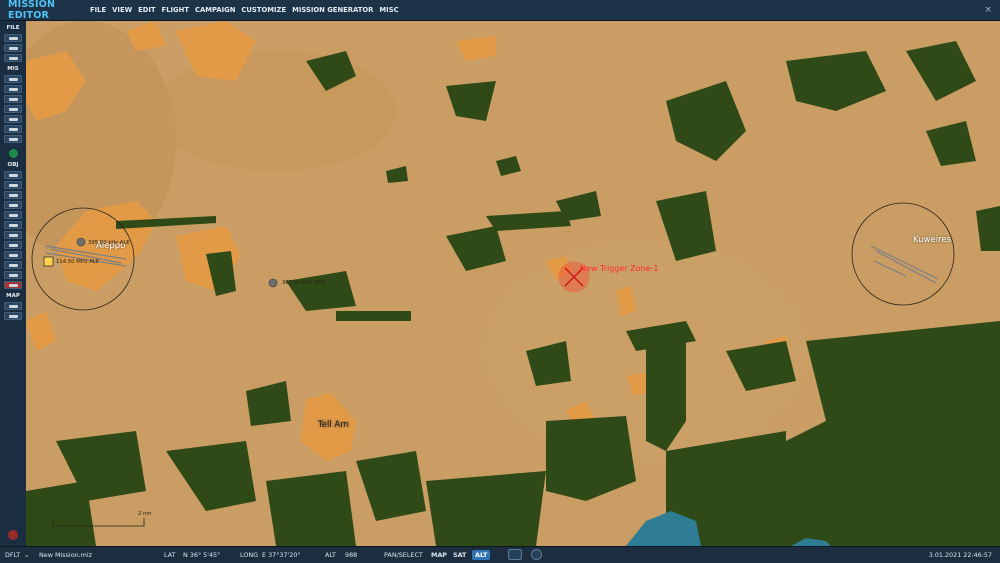 This screenshot has width=1000, height=563. I want to click on mission-file-name: New Mission.miz, so click(66, 555).